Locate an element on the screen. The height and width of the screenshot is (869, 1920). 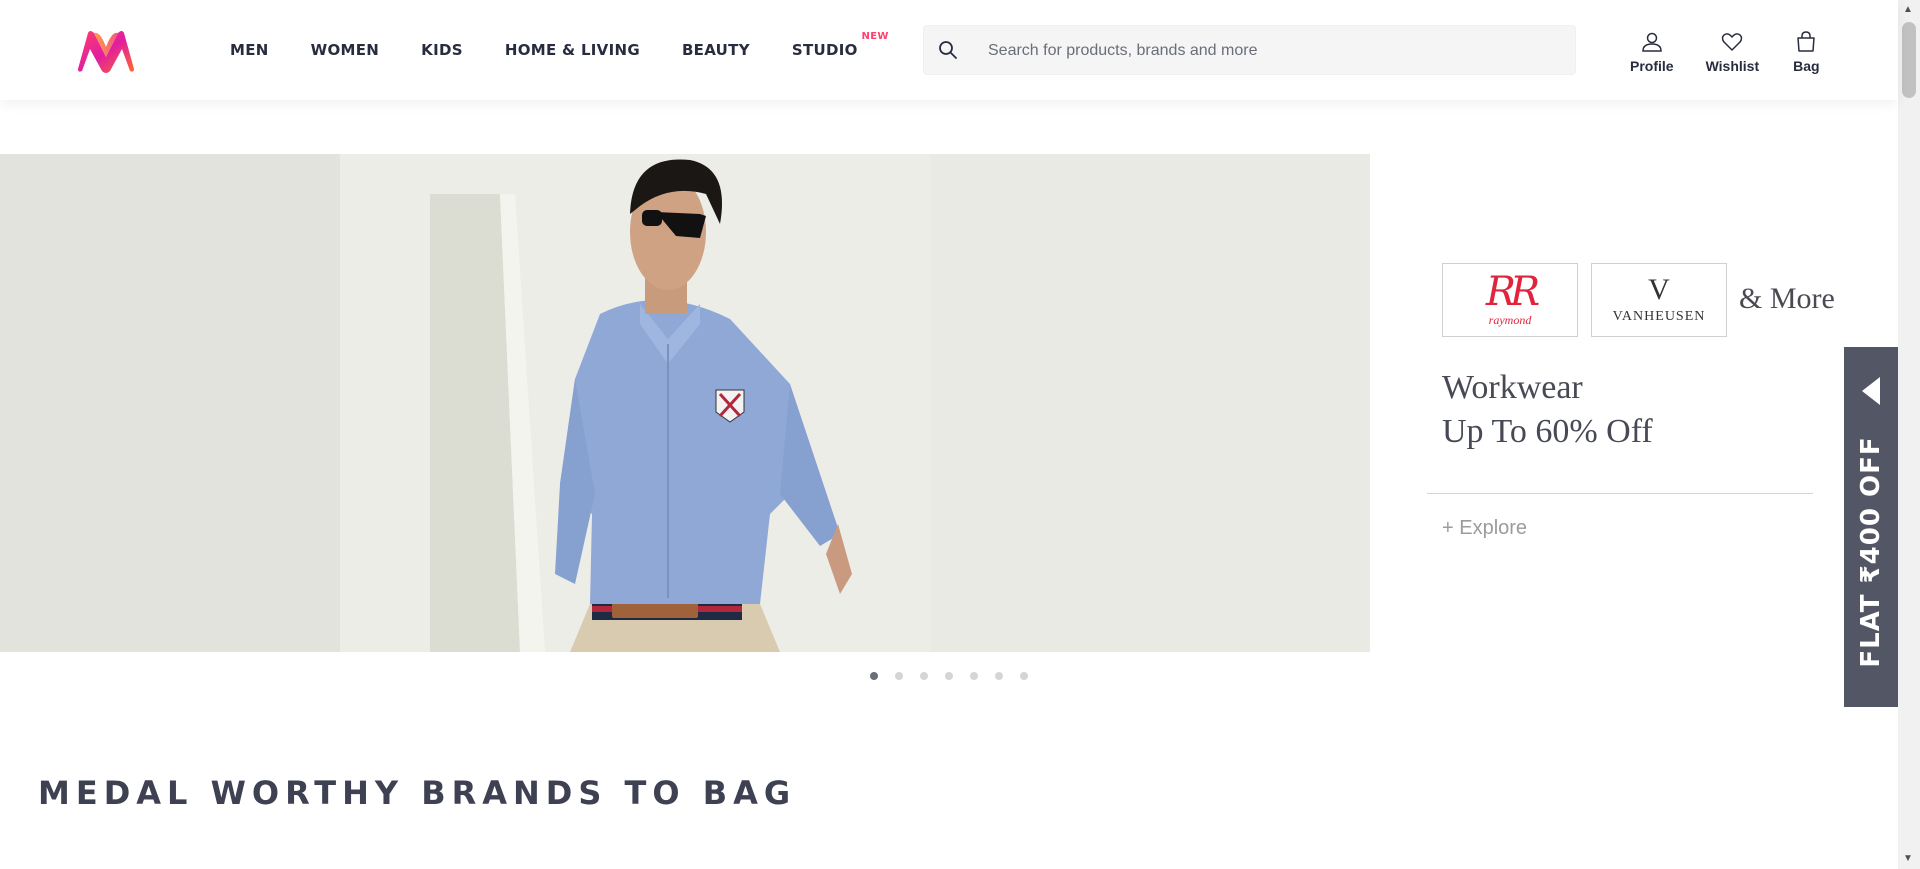
van-heusen-logo: V VANHEUSEN is located at coordinates (1659, 300).